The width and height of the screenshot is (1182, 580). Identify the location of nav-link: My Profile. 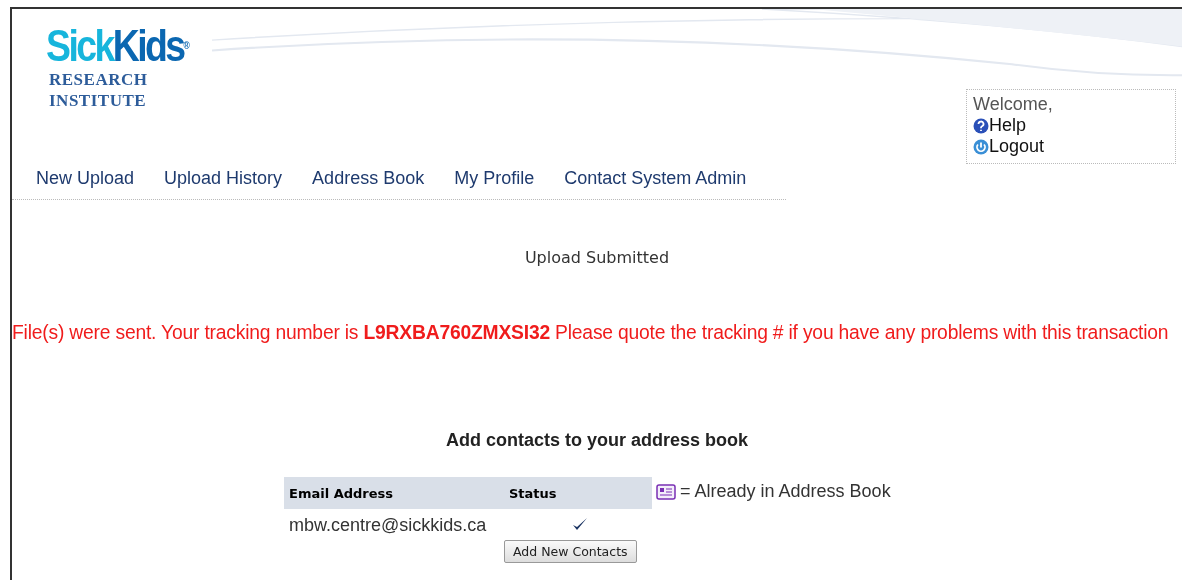
(494, 178).